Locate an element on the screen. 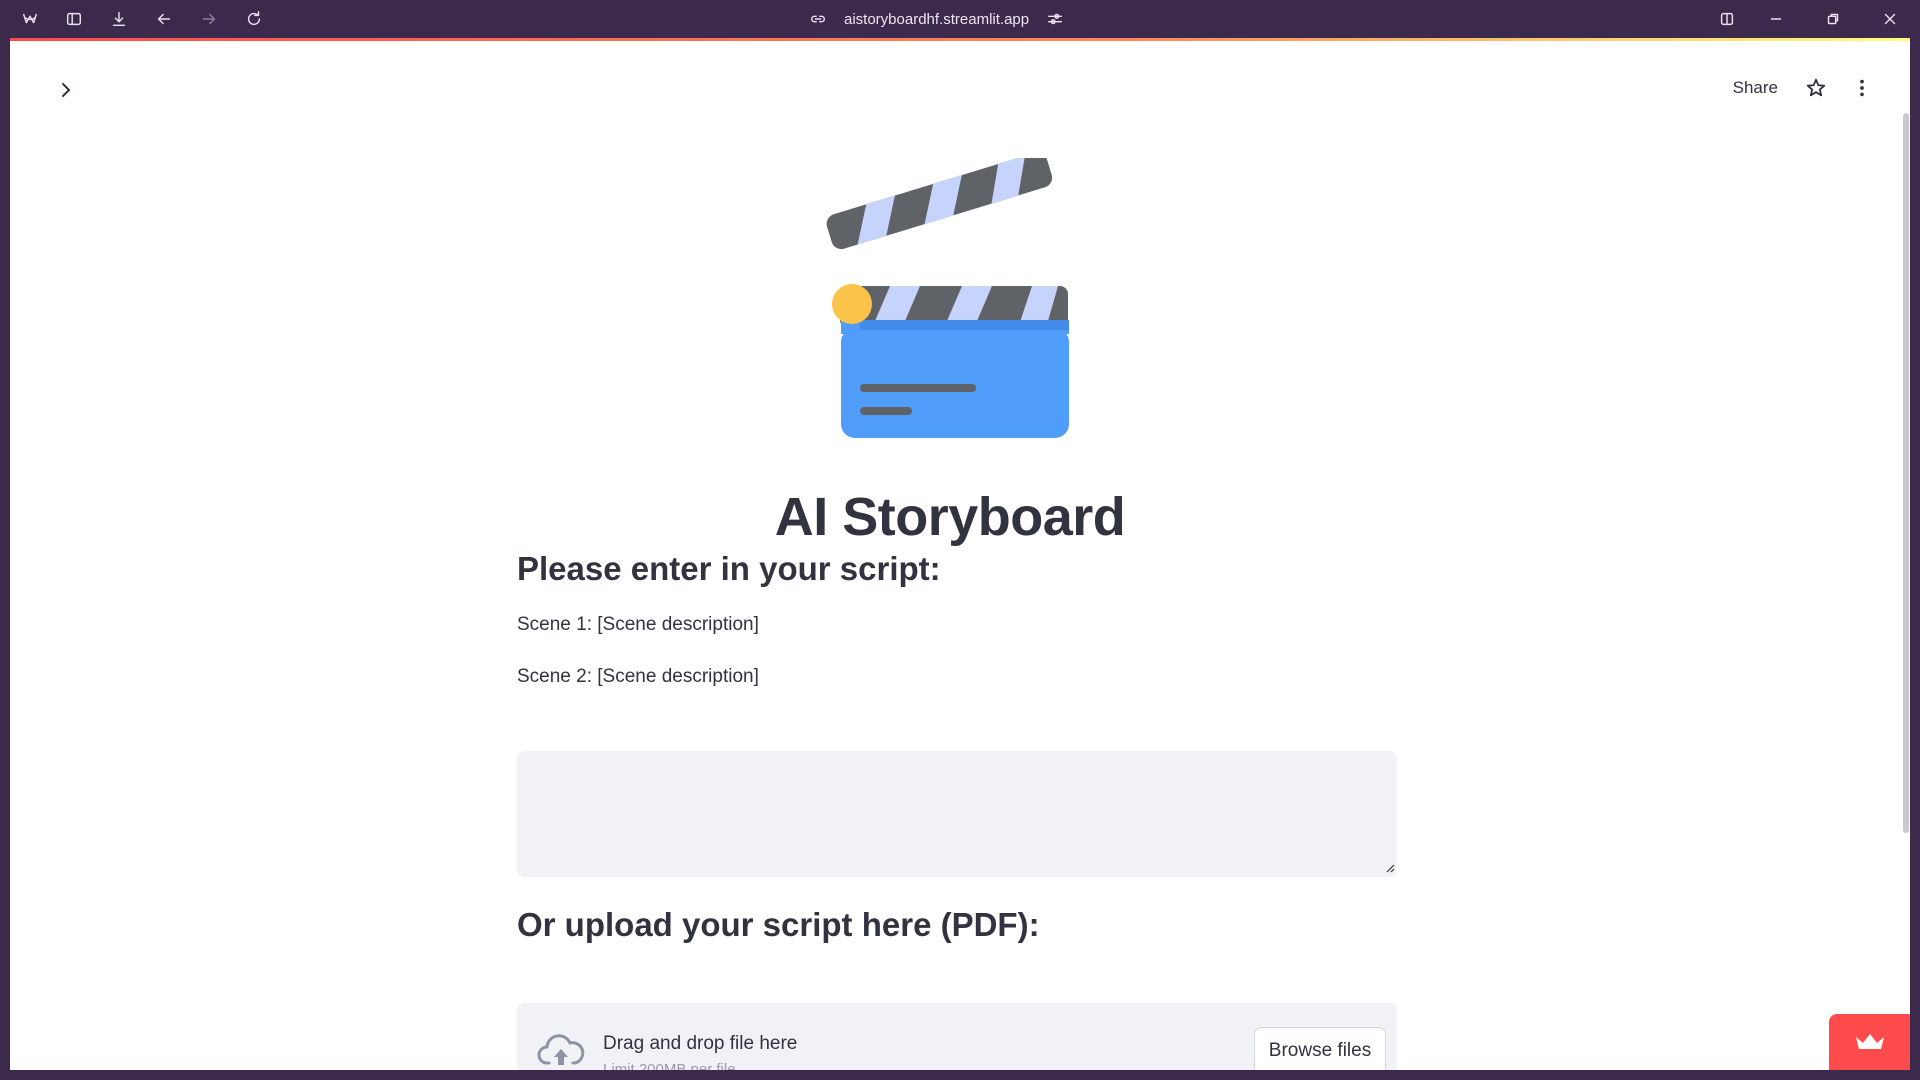 Image resolution: width=1920 pixels, height=1080 pixels. crown-icon is located at coordinates (1869, 1041).